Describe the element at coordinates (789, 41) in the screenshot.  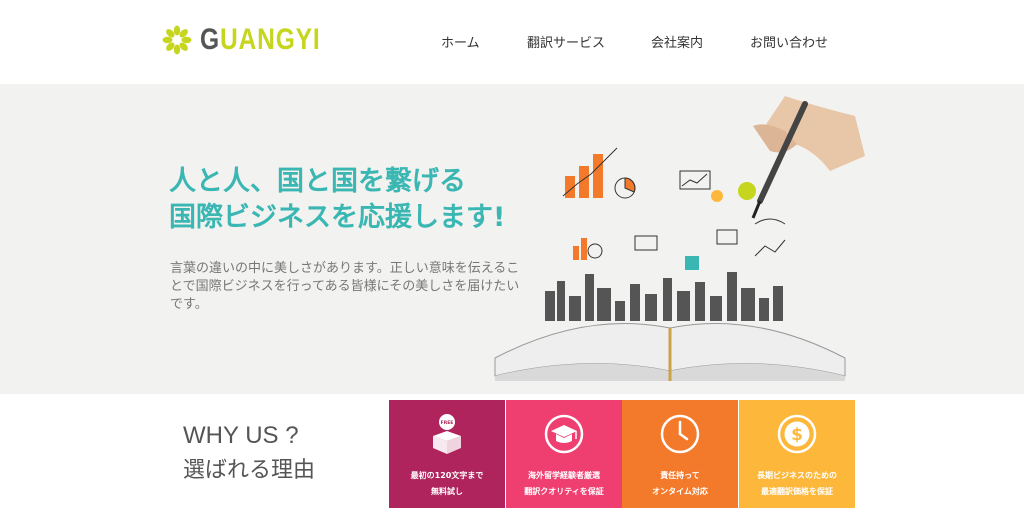
I see `nav-contact: お問い合わせ` at that location.